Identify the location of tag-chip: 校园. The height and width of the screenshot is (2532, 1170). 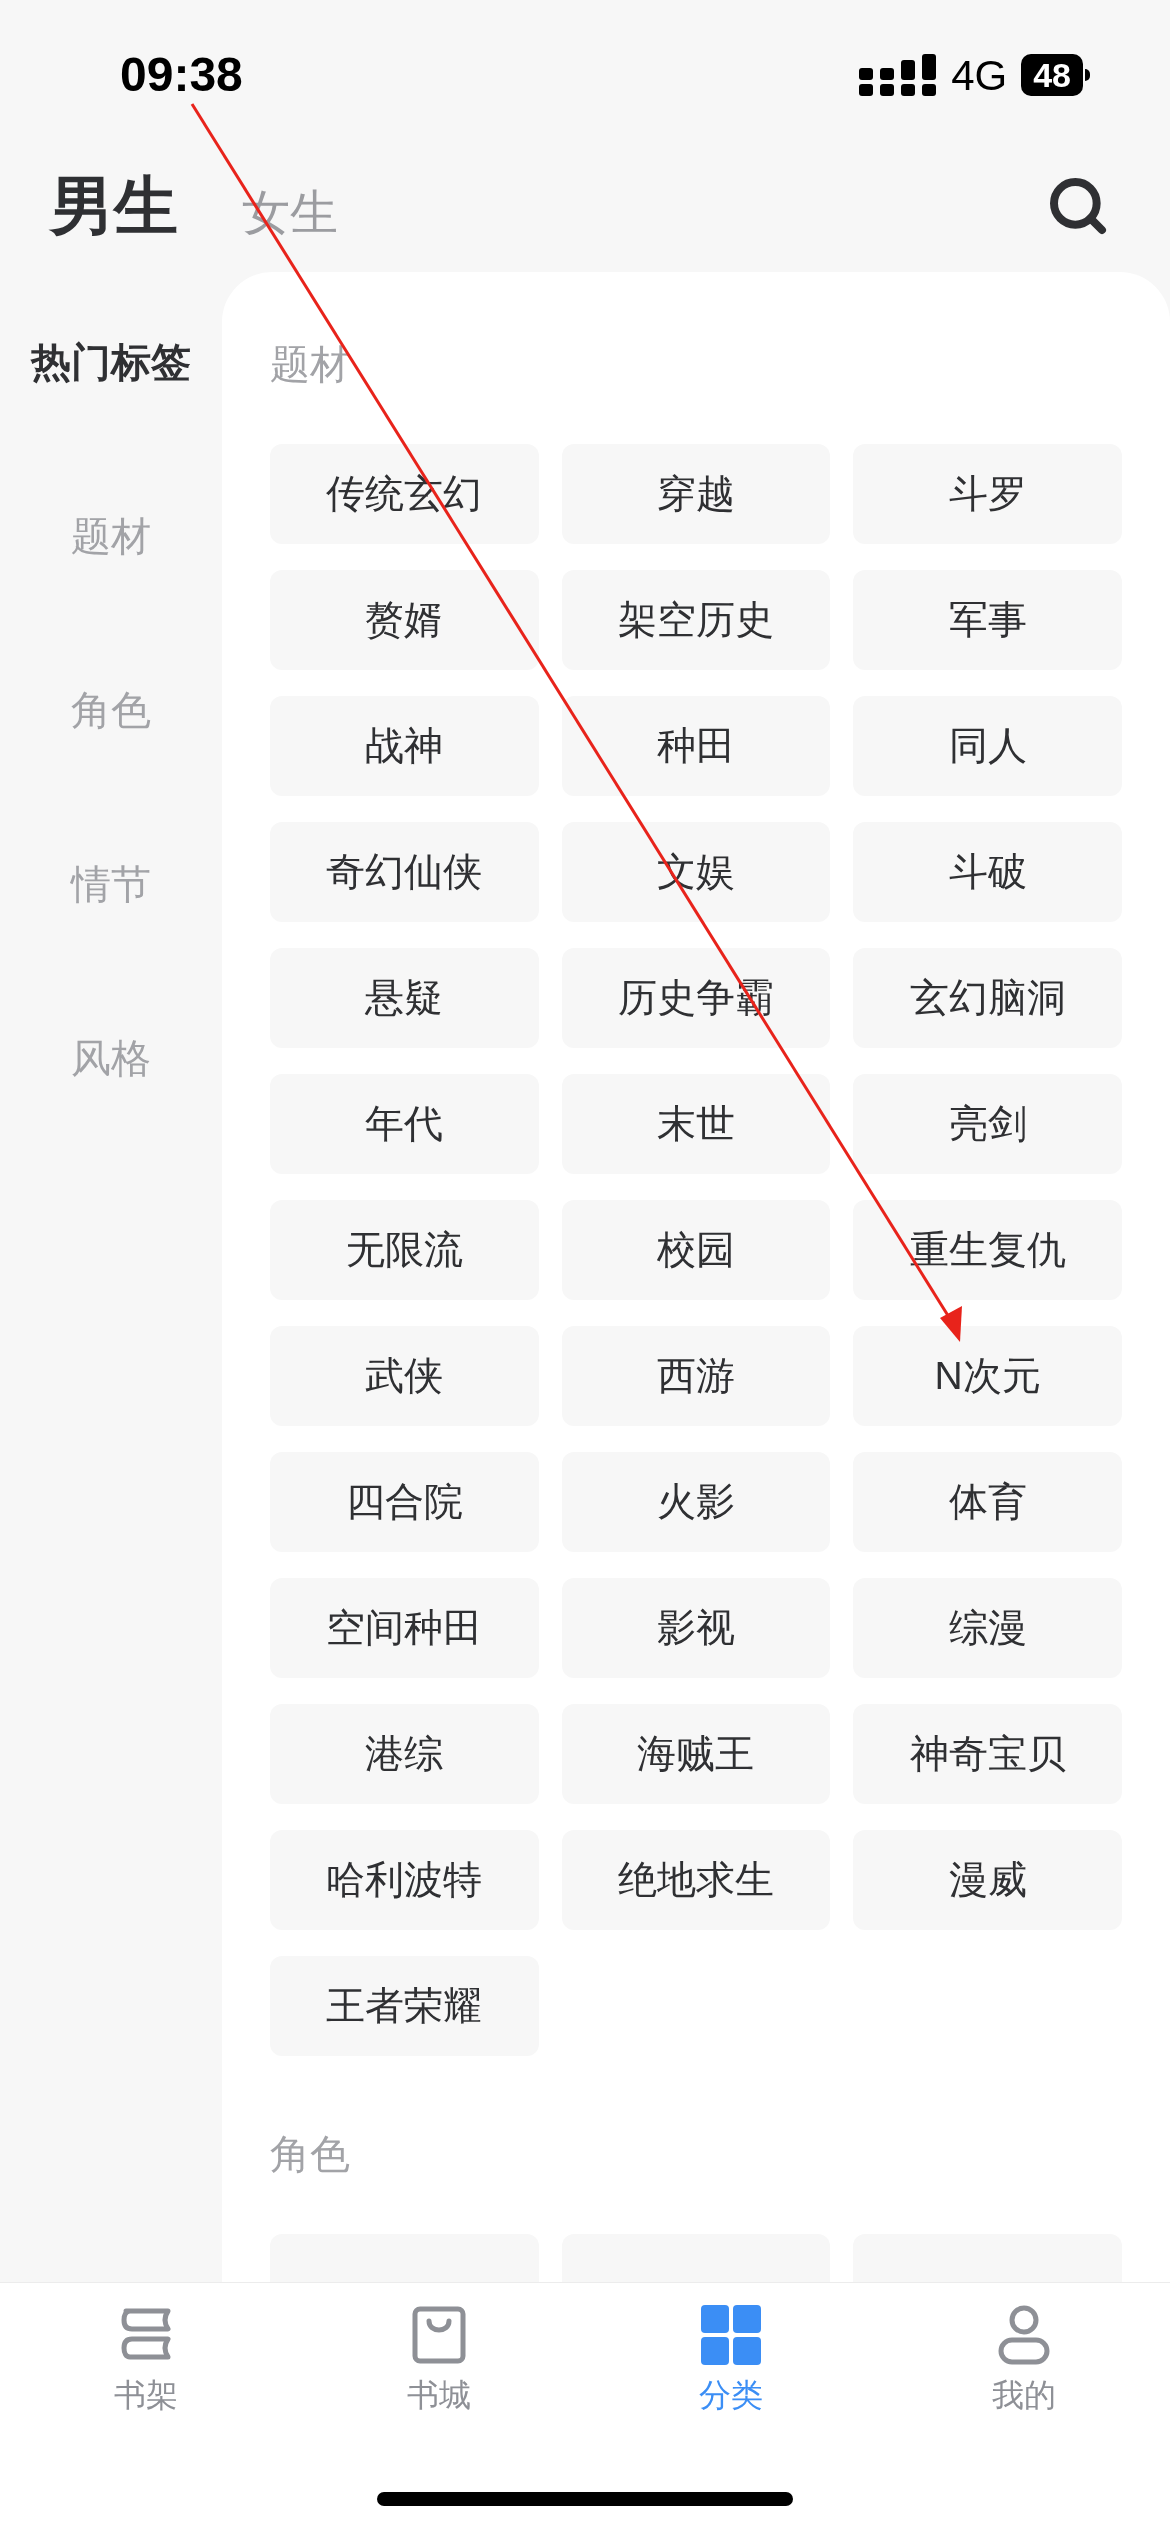
(696, 1250).